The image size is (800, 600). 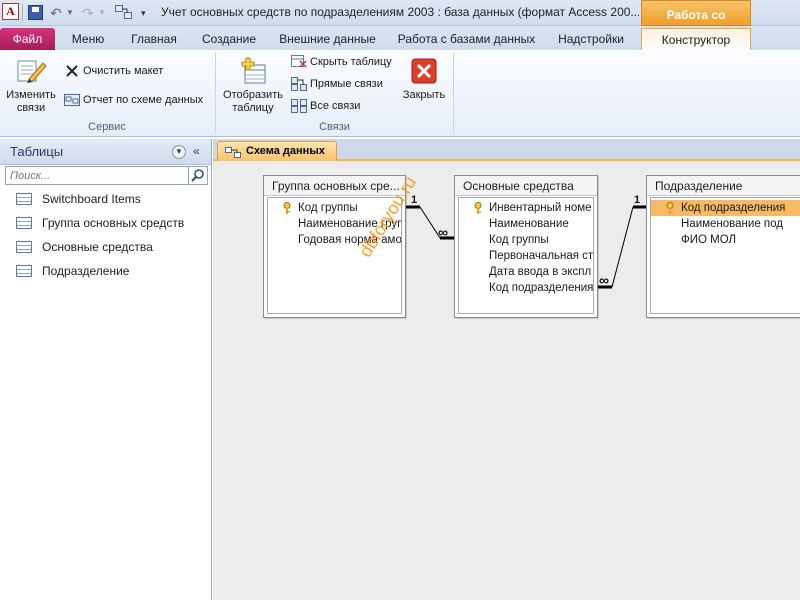 I want to click on field-name: Наименование, so click(x=529, y=224).